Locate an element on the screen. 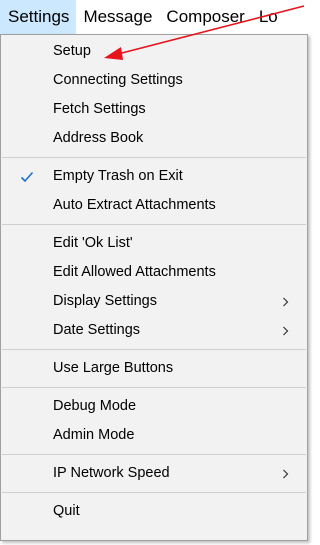 This screenshot has height=545, width=320. menu-item-date-settings: Date Settings is located at coordinates (154, 330).